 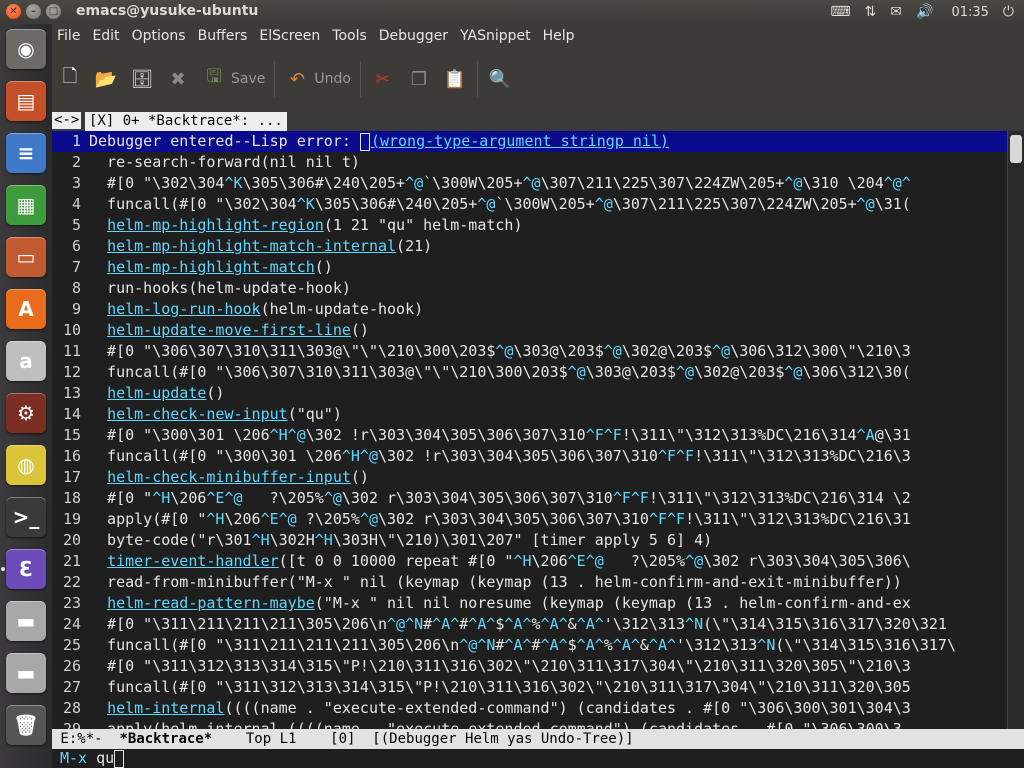 I want to click on launcher-system-settings-button: ⚙, so click(x=26, y=413).